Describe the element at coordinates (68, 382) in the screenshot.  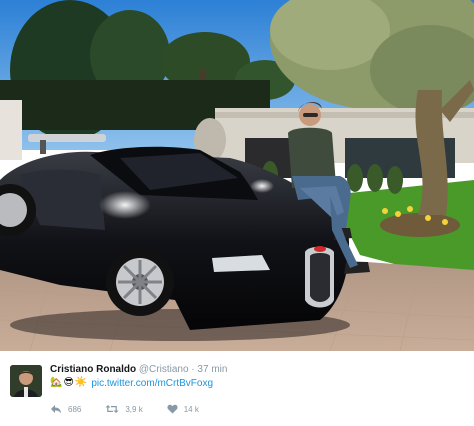
I see `sunglasses-emoji: 😎` at that location.